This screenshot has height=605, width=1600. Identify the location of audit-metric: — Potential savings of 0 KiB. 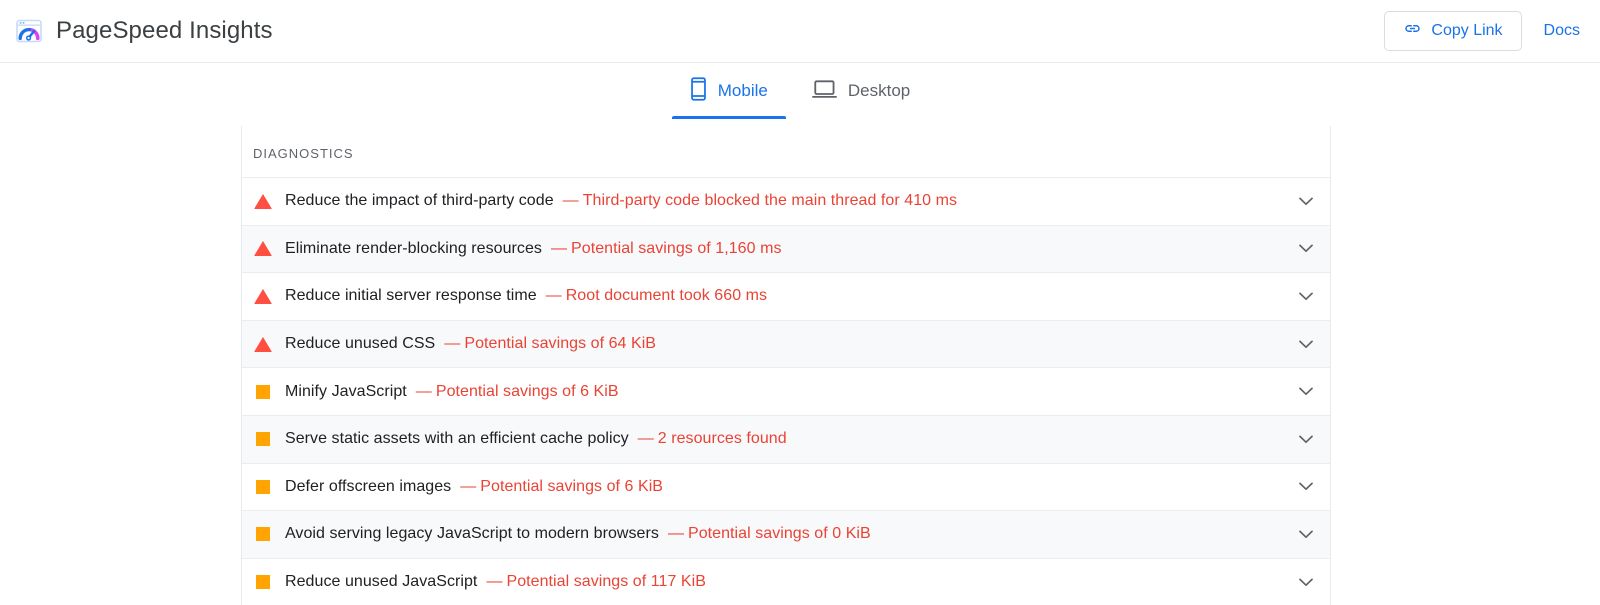
(769, 534).